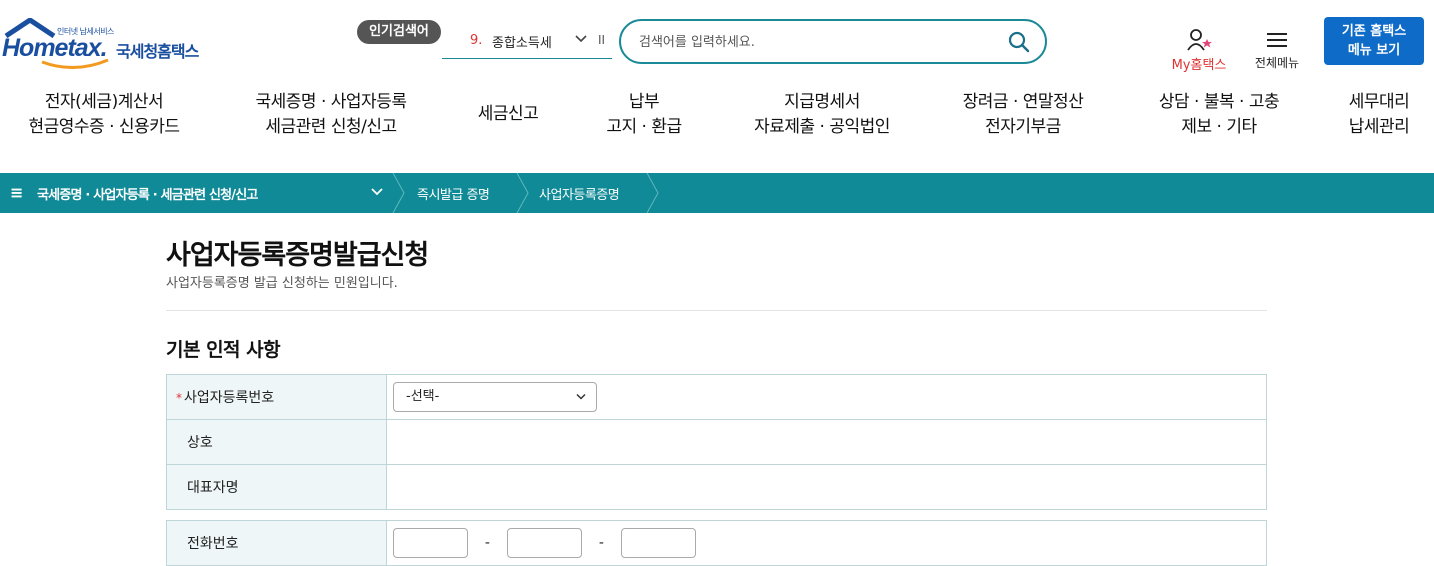 The width and height of the screenshot is (1434, 566). What do you see at coordinates (1374, 50) in the screenshot?
I see `old-menu-line2: 메뉴 보기` at bounding box center [1374, 50].